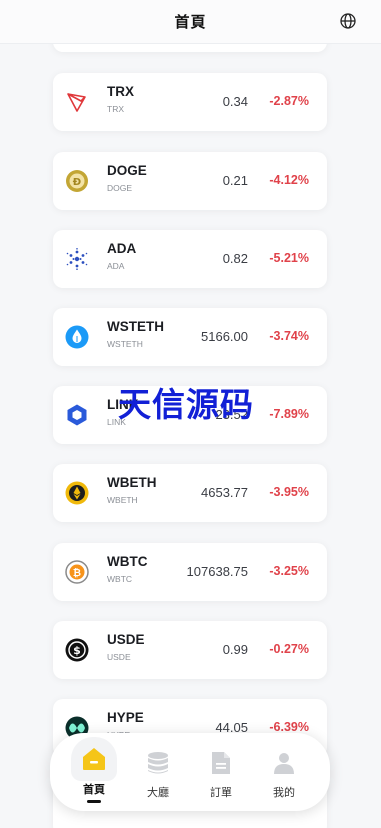 The width and height of the screenshot is (381, 828). I want to click on svg-text: Ð, so click(77, 182).